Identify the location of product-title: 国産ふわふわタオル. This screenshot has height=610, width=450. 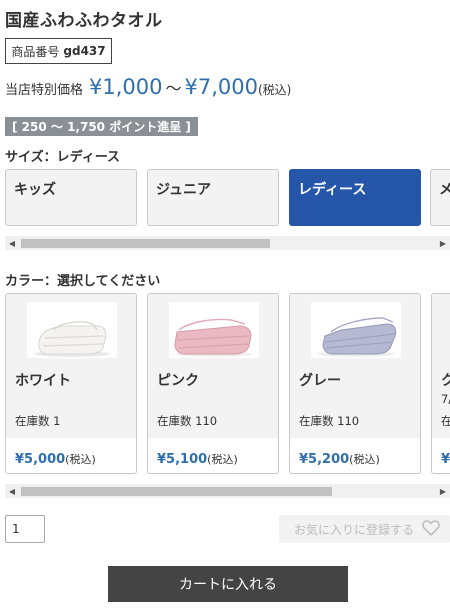
(84, 21).